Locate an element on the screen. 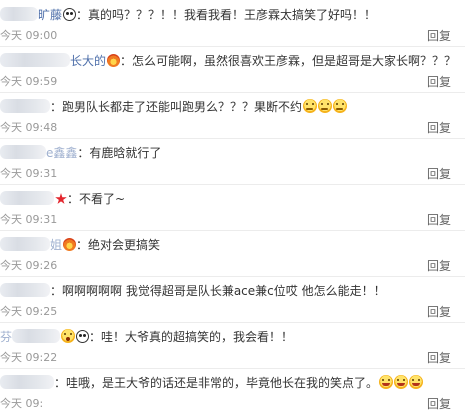 Image resolution: width=465 pixels, height=414 pixels. user-name: 长大的 is located at coordinates (88, 61).